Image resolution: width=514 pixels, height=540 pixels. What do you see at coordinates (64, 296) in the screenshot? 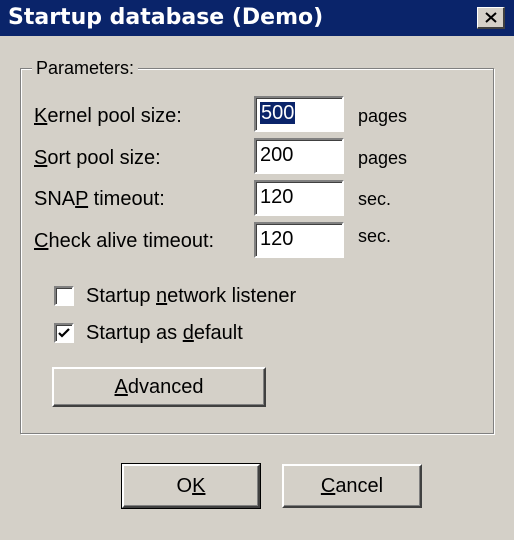
I see `network-listener-checkbox` at bounding box center [64, 296].